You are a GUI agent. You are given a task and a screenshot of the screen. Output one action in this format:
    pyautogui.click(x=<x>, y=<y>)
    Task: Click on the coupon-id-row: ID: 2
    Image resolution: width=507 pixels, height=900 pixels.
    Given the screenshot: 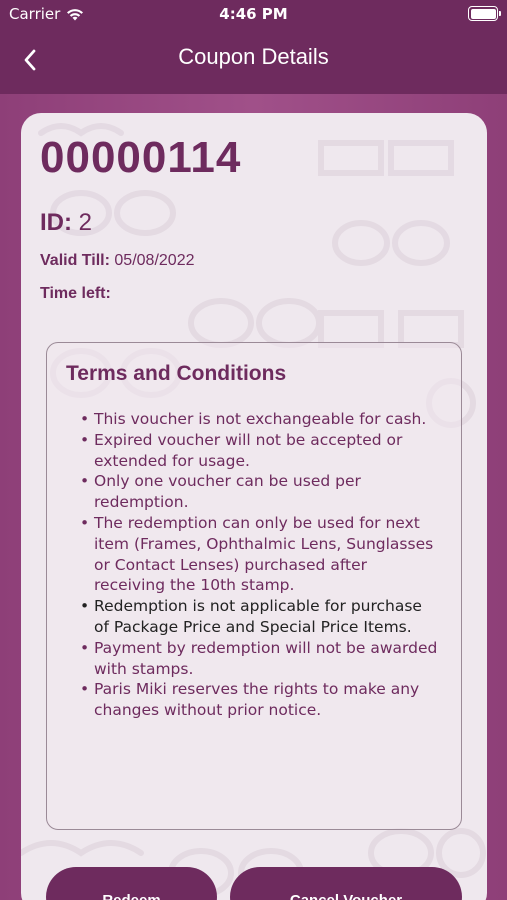 What is the action you would take?
    pyautogui.click(x=66, y=223)
    